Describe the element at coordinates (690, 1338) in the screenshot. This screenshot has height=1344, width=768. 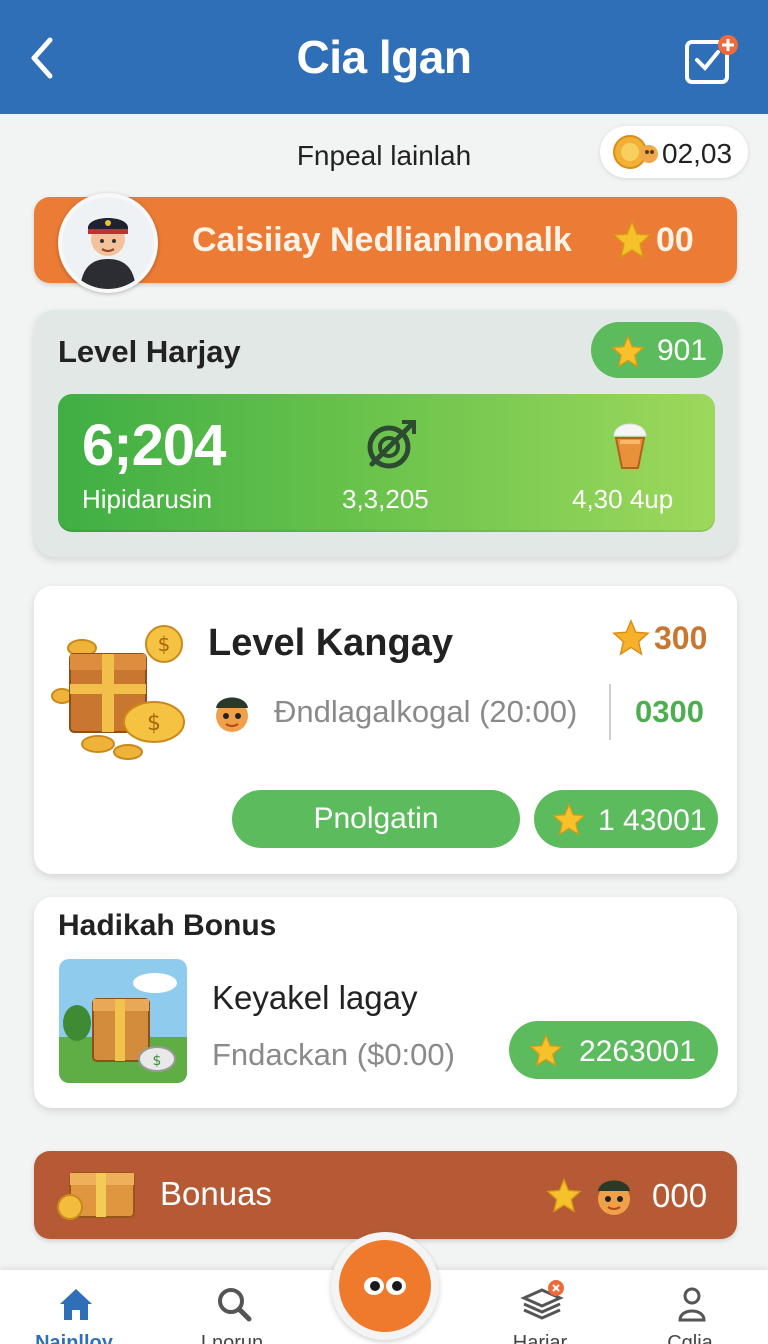
I see `nav-label: Cglia` at that location.